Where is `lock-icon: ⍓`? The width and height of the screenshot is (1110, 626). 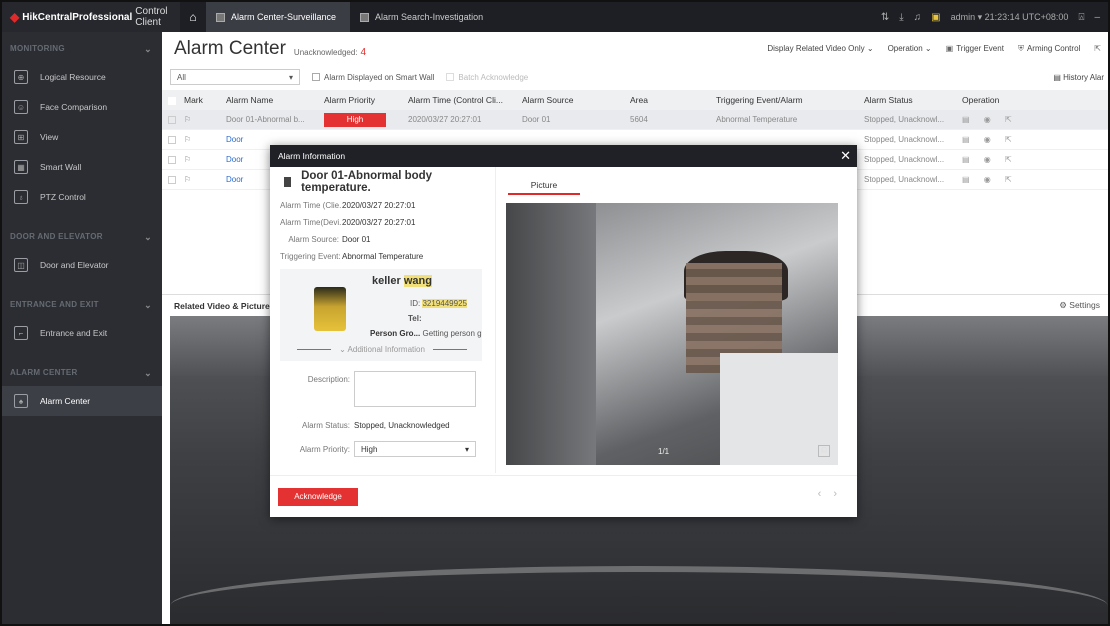 lock-icon: ⍓ is located at coordinates (1081, 17).